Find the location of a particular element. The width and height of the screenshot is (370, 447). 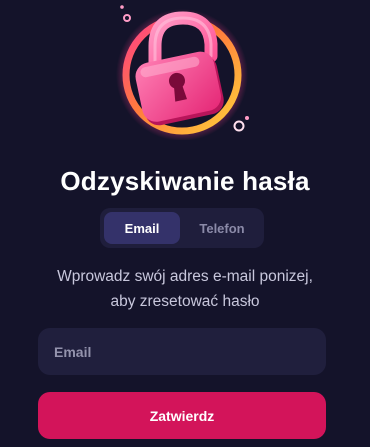

page-title: Odzyskiwanie hasła is located at coordinates (185, 181).